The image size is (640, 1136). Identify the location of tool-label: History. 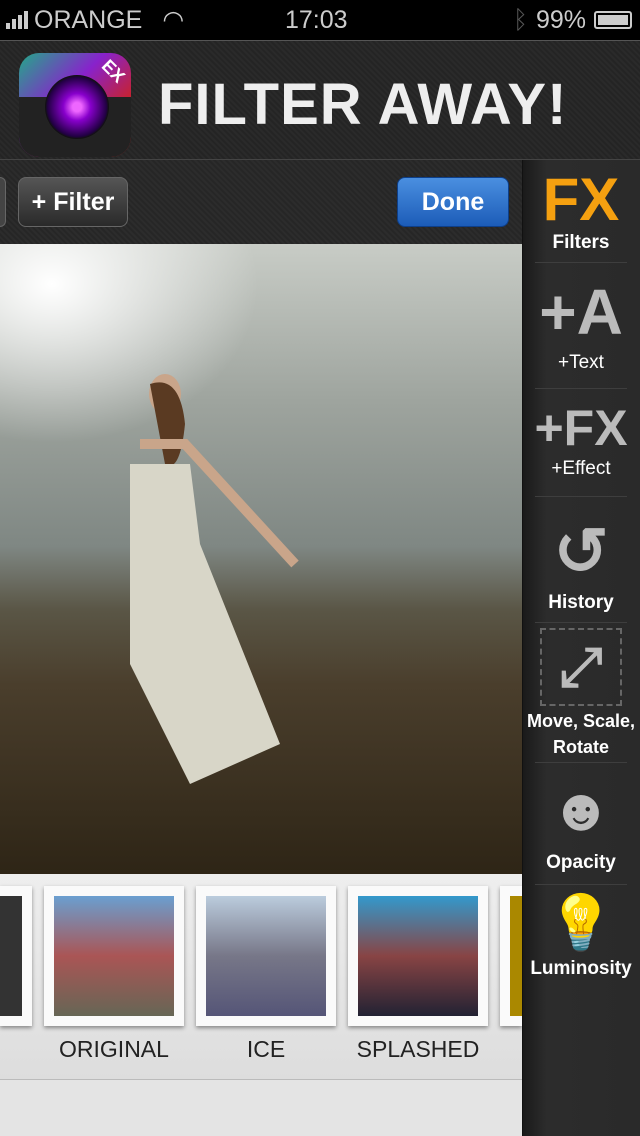
(581, 602).